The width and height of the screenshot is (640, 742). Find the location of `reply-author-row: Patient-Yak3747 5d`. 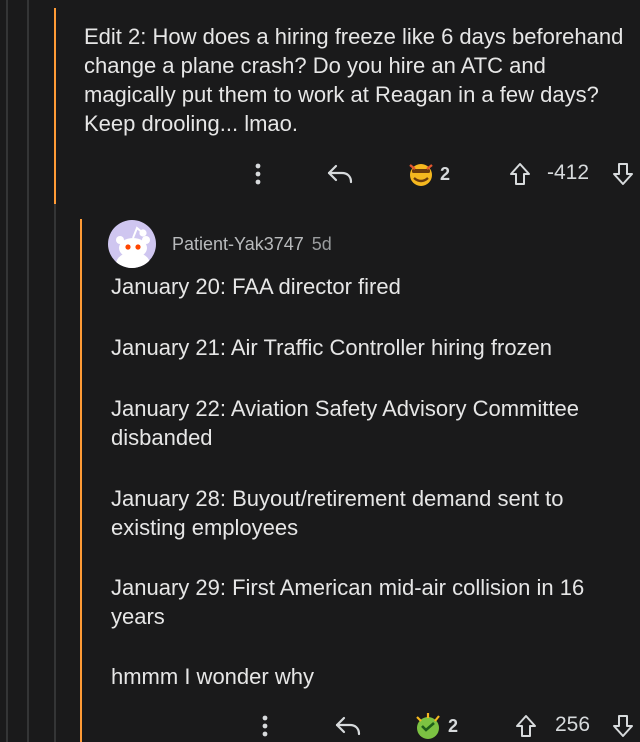

reply-author-row: Patient-Yak3747 5d is located at coordinates (220, 244).